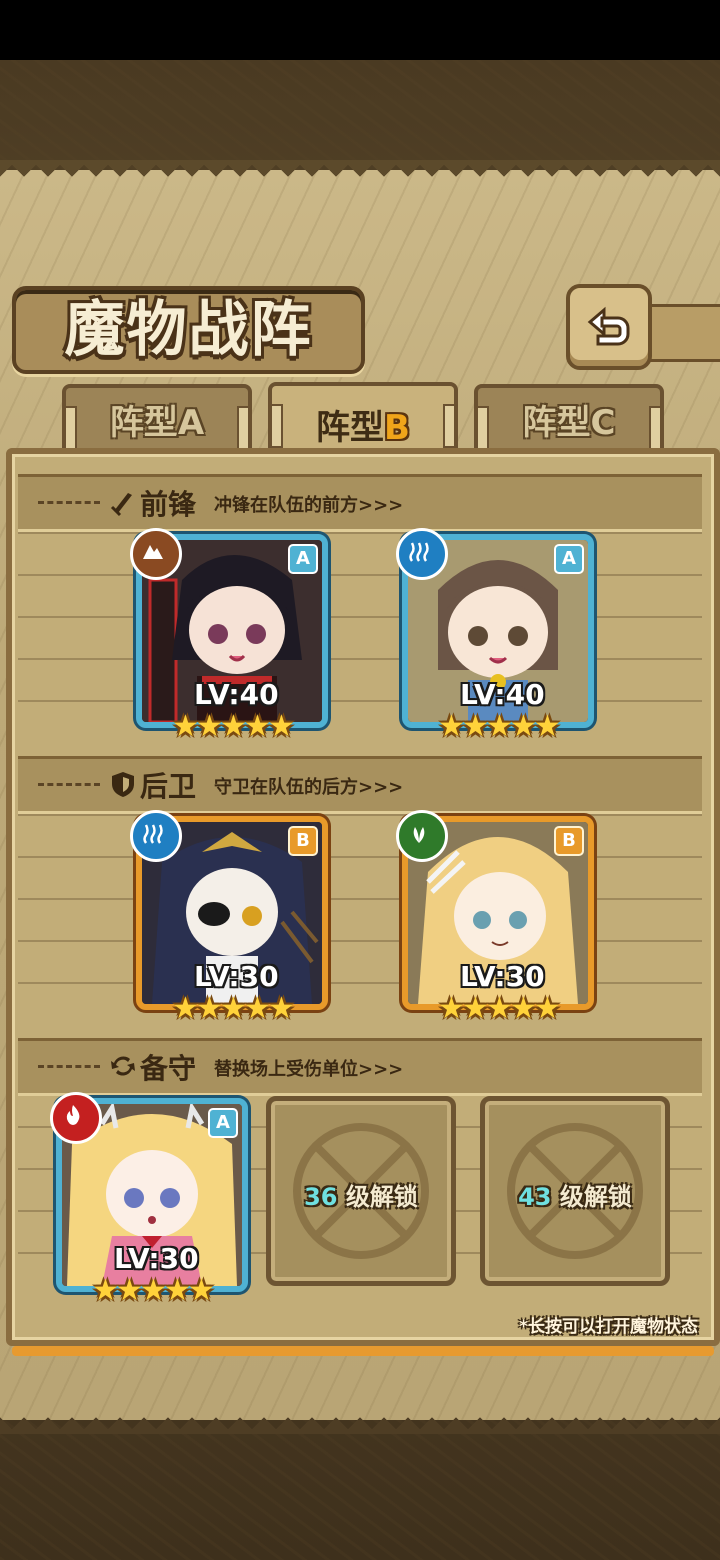 Image resolution: width=720 pixels, height=1560 pixels. I want to click on section-desc: 守卫在队伍的后方>>>, so click(309, 787).